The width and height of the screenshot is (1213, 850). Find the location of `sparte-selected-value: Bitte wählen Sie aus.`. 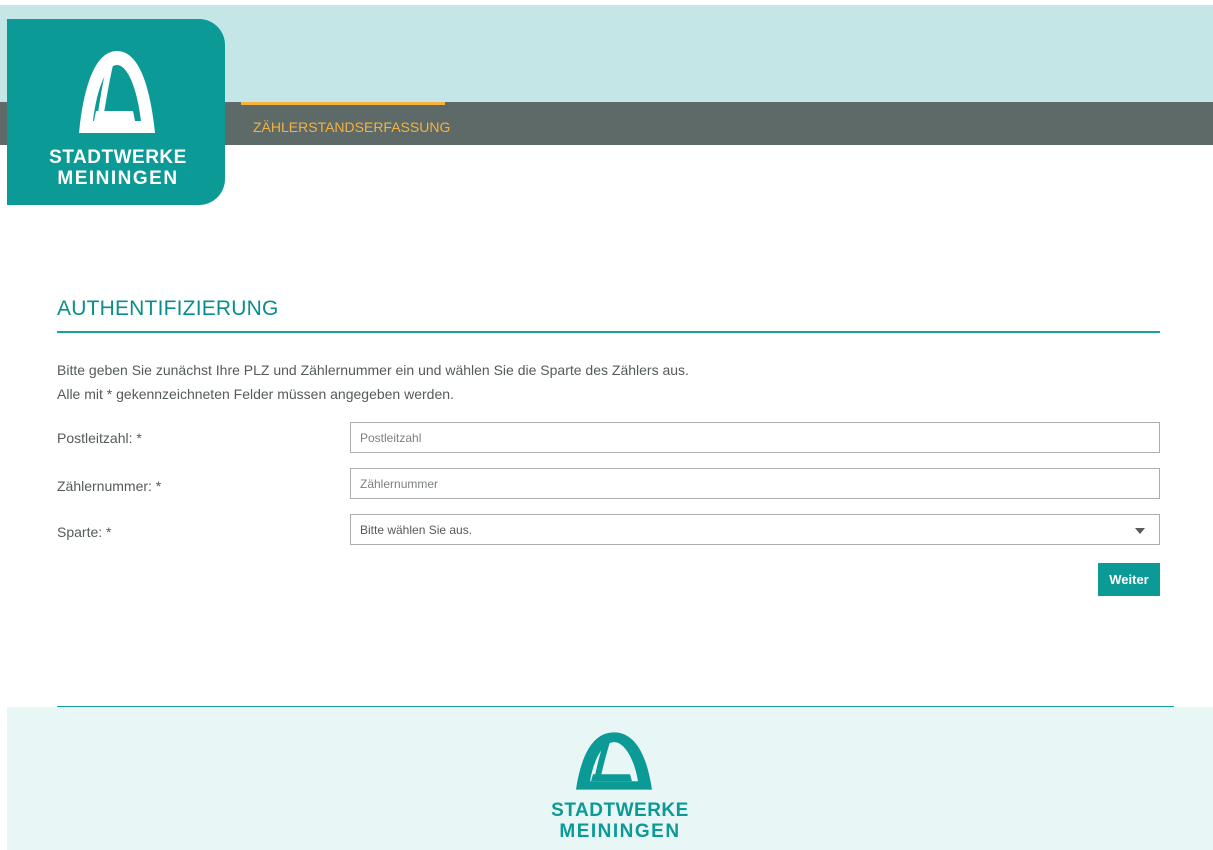

sparte-selected-value: Bitte wählen Sie aus. is located at coordinates (416, 530).